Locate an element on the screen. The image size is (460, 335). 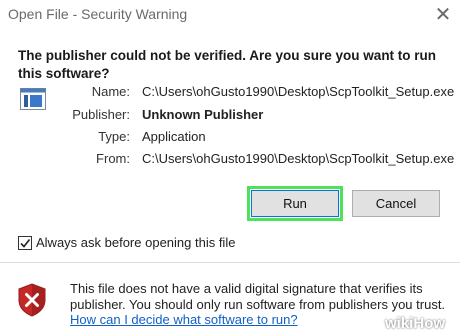
cancel-button: Cancel is located at coordinates (396, 203).